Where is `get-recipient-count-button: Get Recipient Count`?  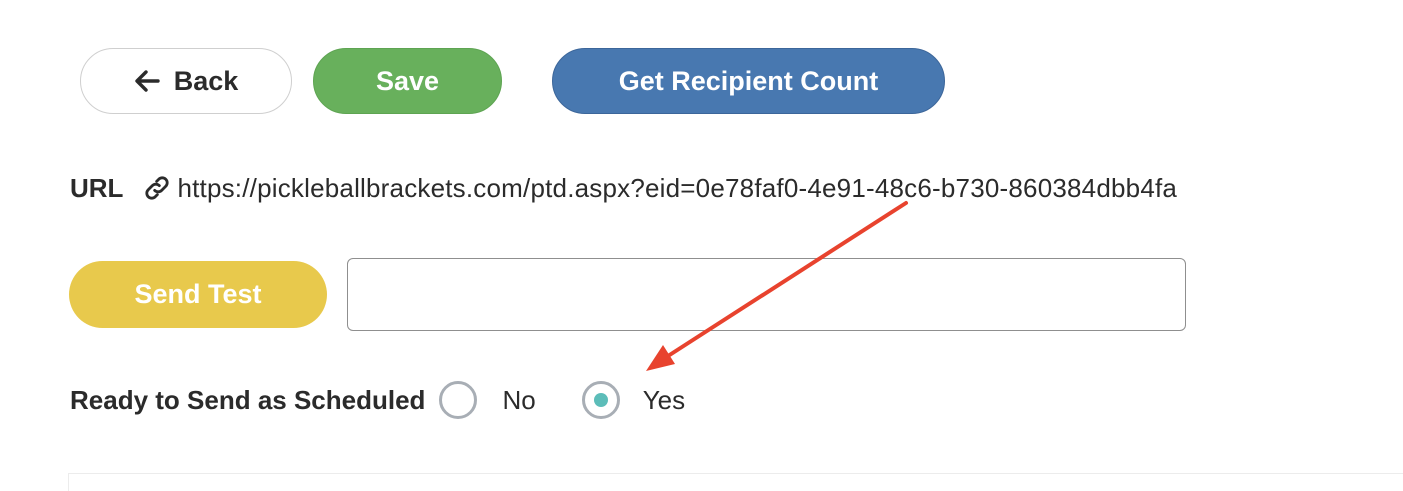 get-recipient-count-button: Get Recipient Count is located at coordinates (748, 81).